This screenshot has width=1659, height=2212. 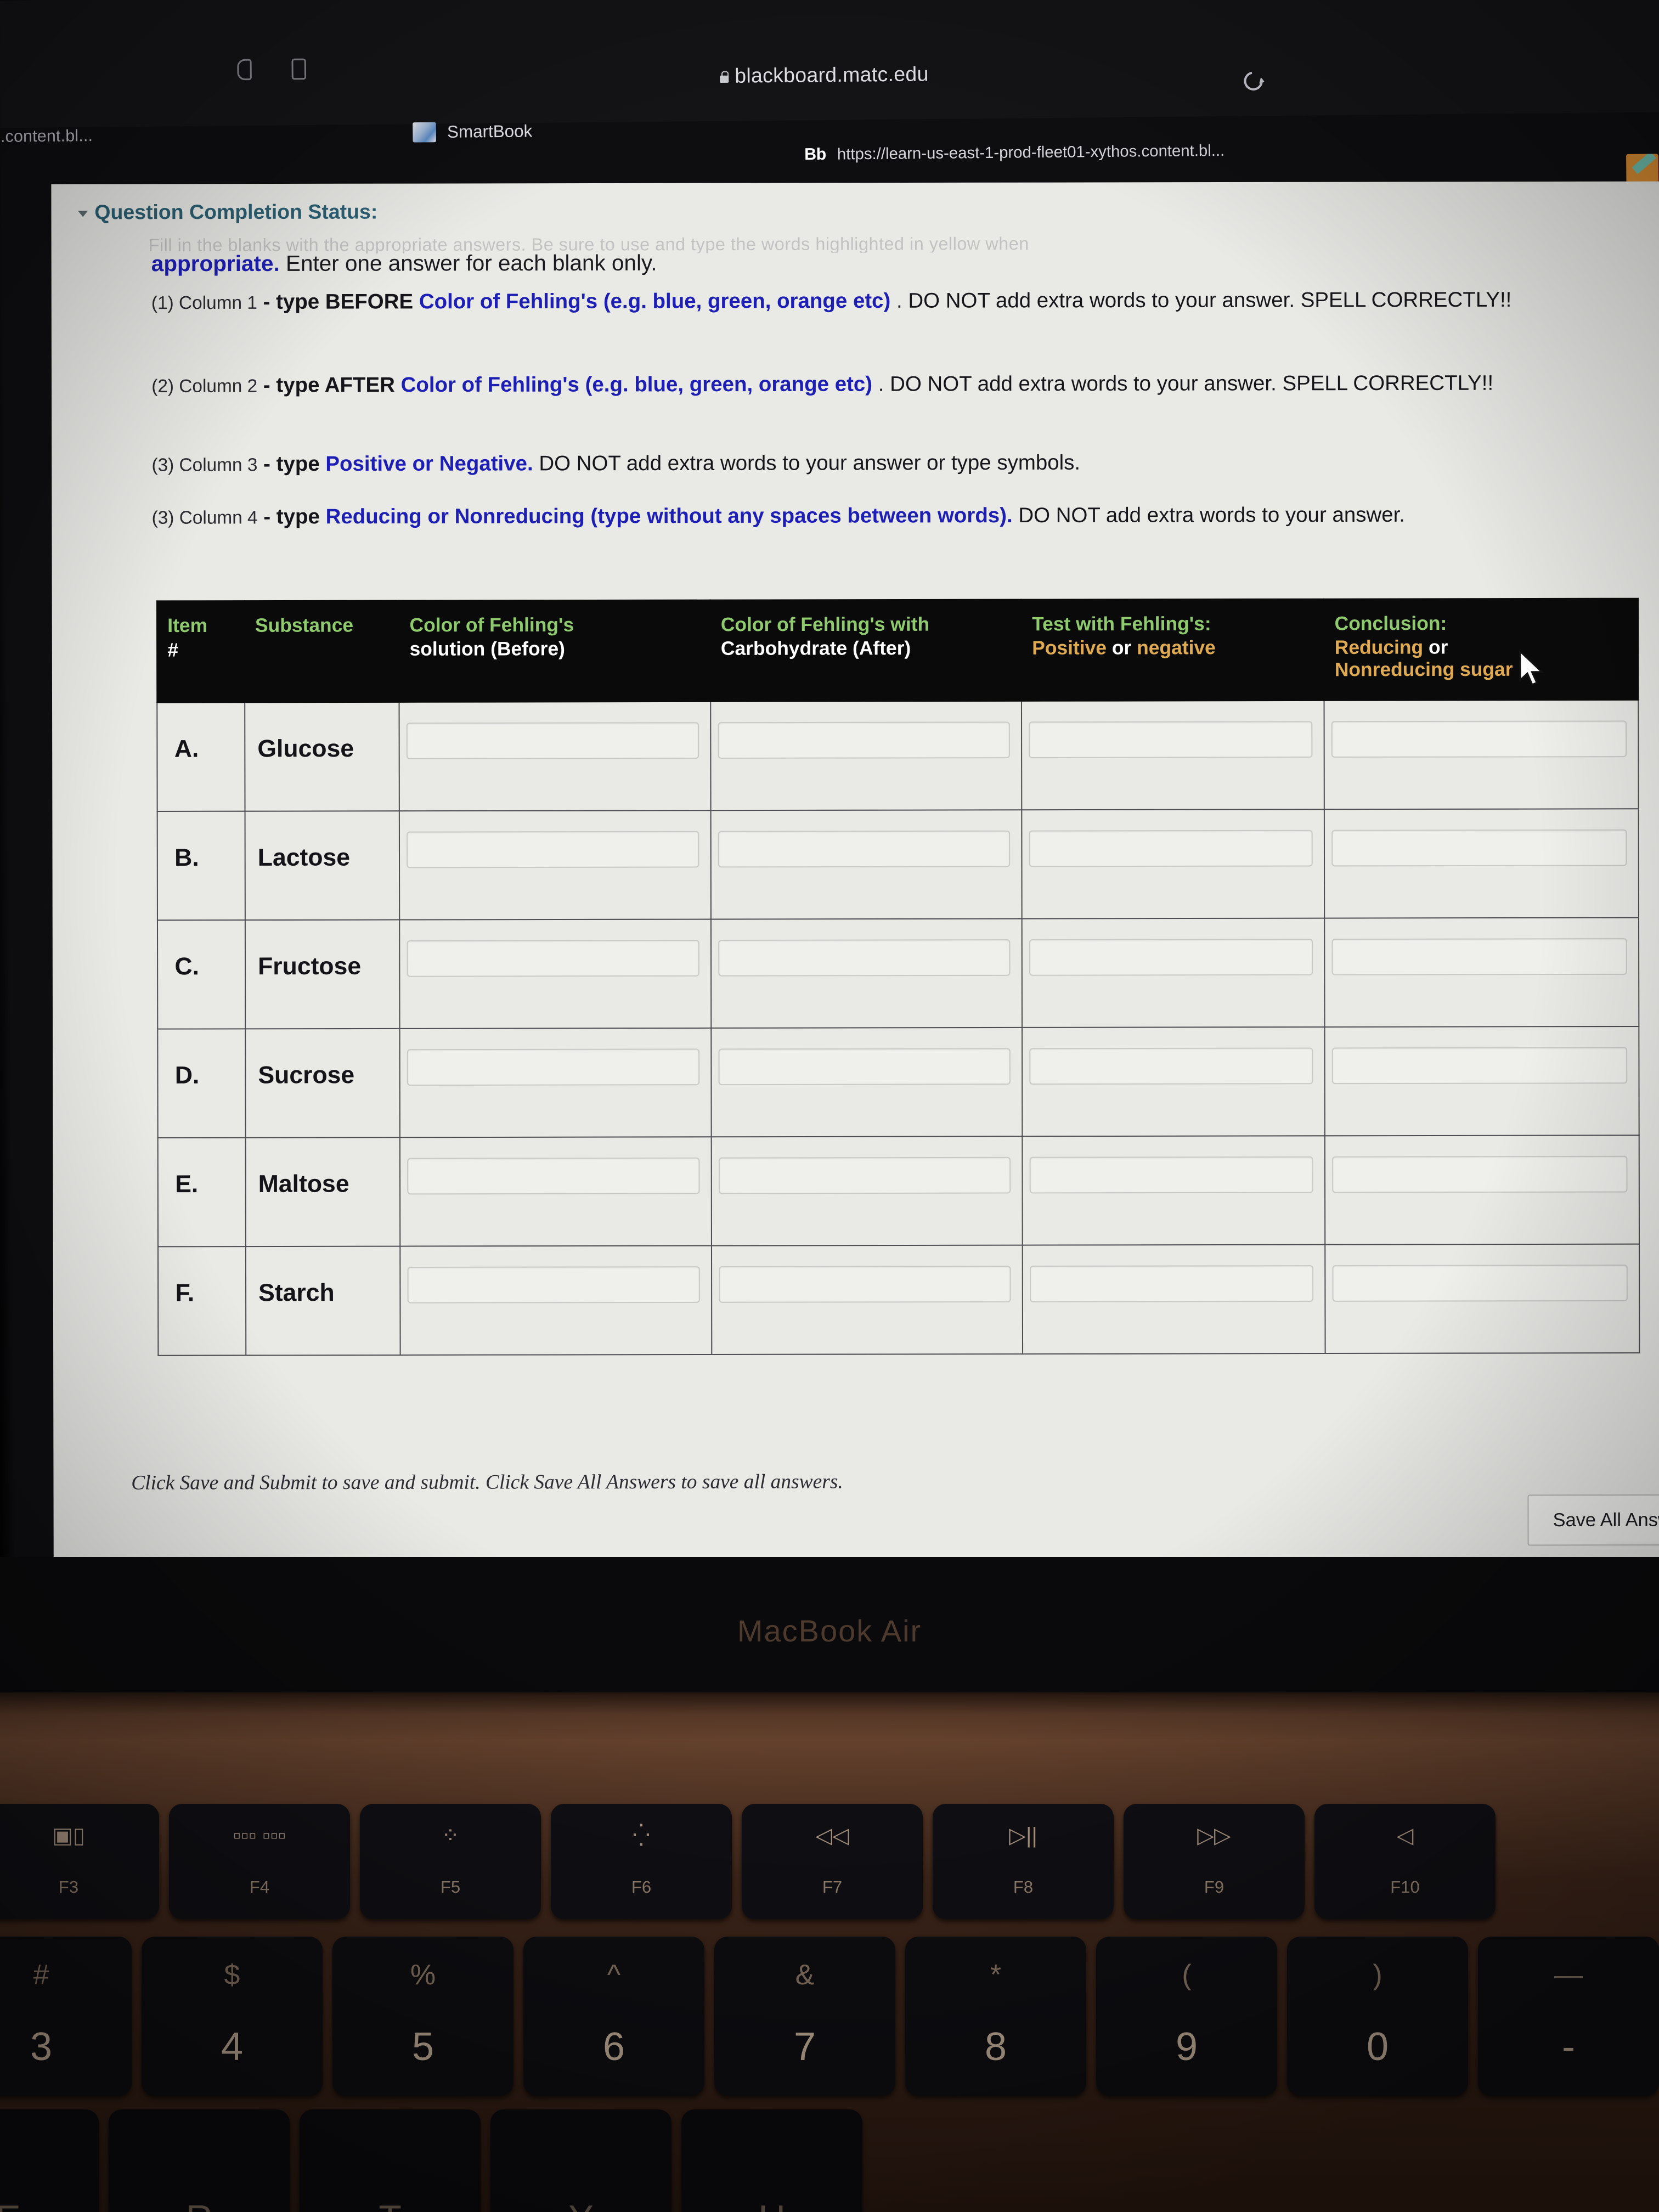 What do you see at coordinates (864, 1066) in the screenshot?
I see `color-after-input-D` at bounding box center [864, 1066].